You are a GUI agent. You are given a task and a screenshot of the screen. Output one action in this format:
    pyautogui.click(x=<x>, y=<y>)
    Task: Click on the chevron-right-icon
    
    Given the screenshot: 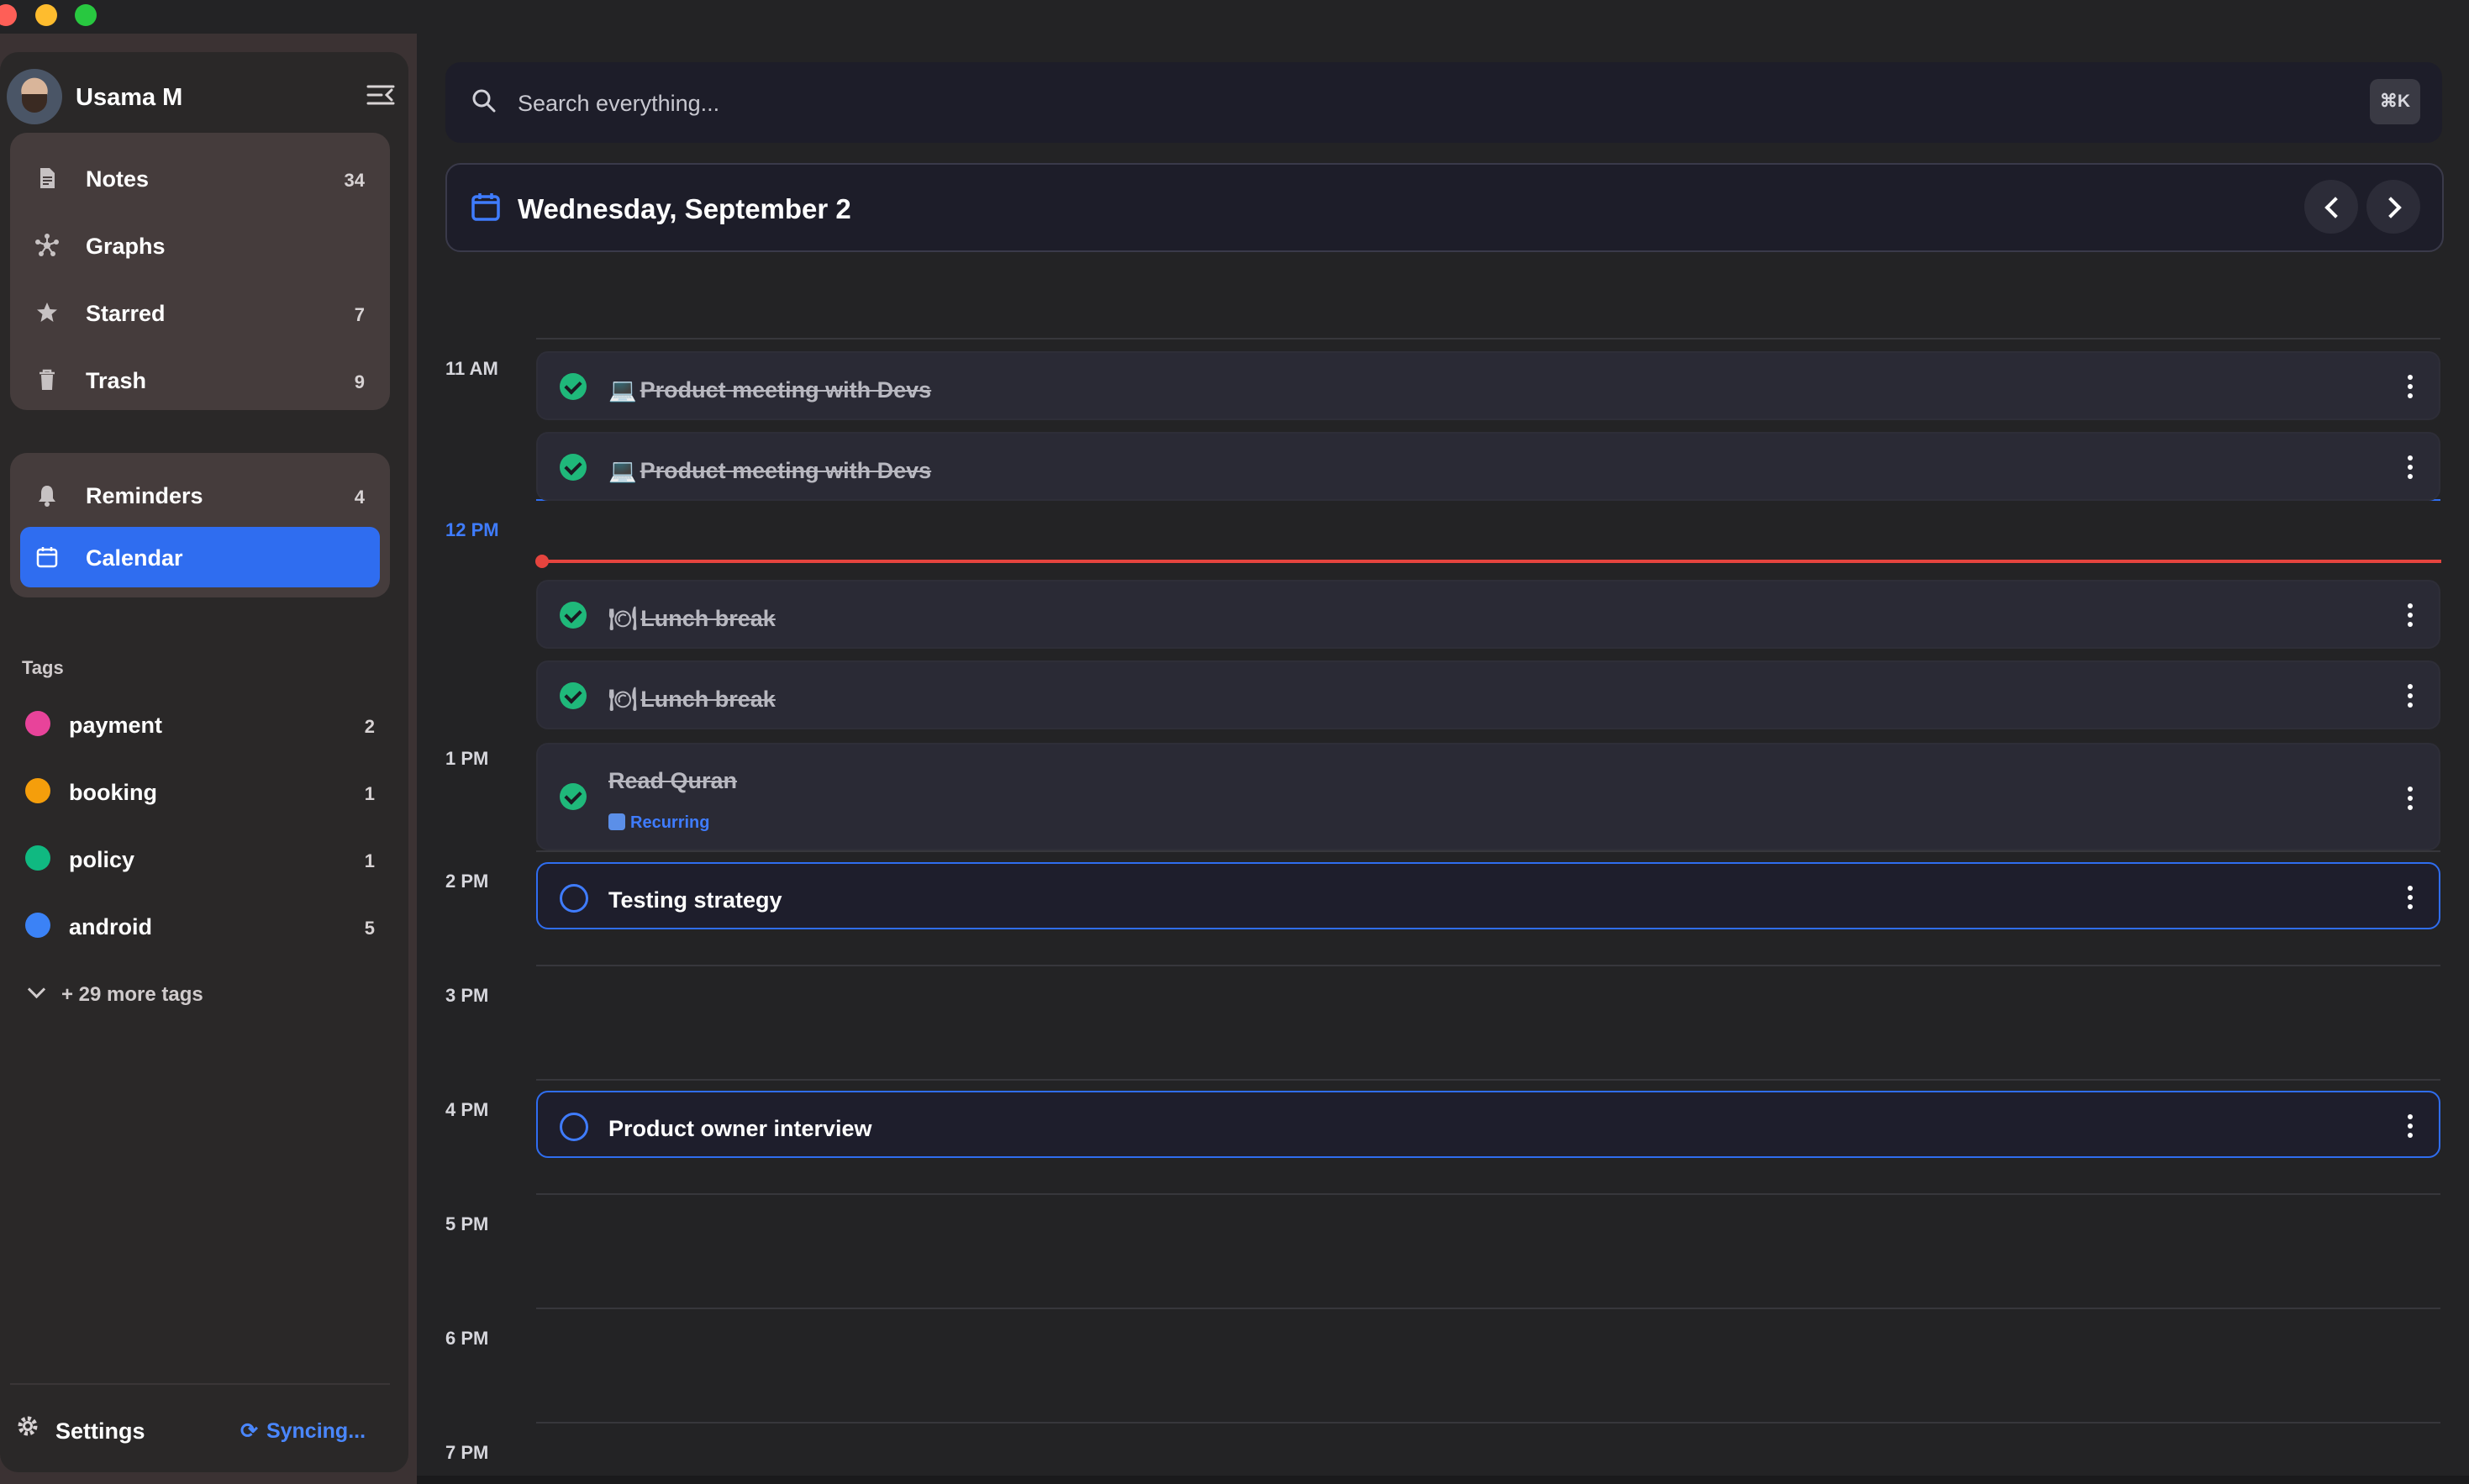 What is the action you would take?
    pyautogui.click(x=2391, y=208)
    